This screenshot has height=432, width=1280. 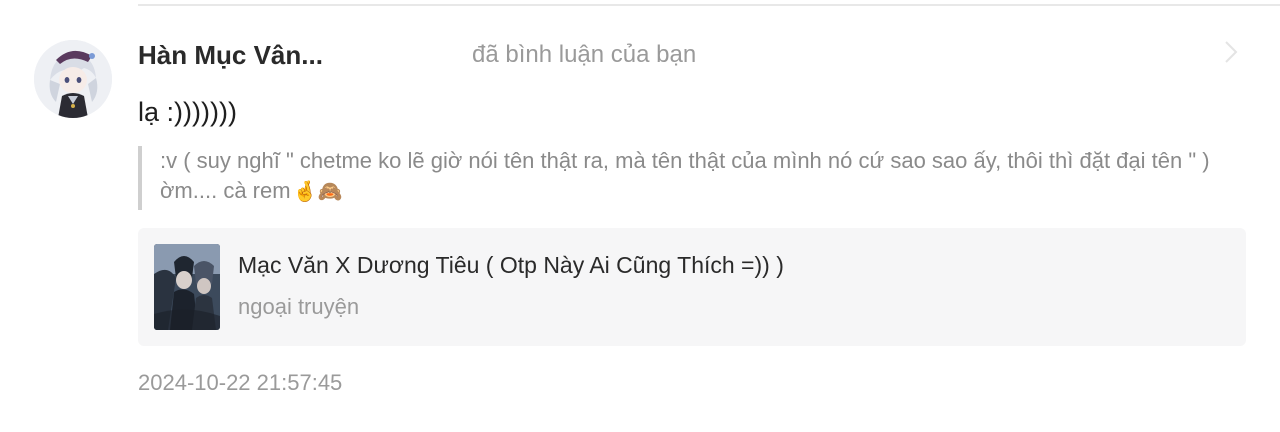 What do you see at coordinates (709, 5) in the screenshot?
I see `top-divider` at bounding box center [709, 5].